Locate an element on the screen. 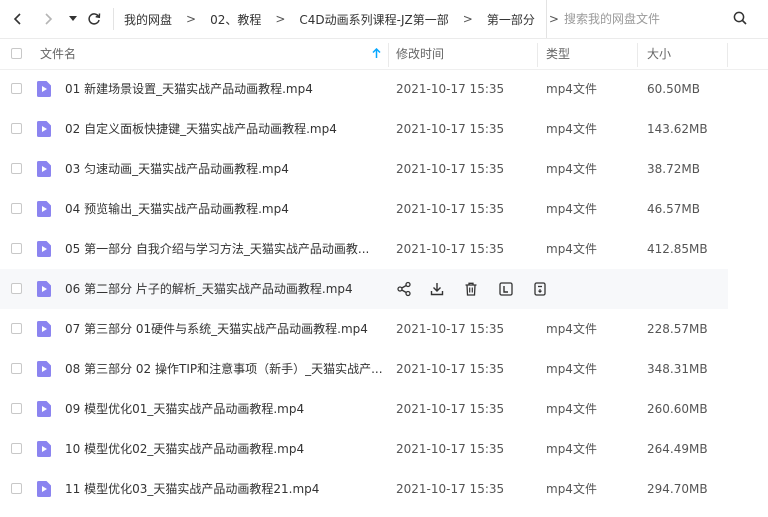  file-name: 07 第三部分 01硬件与系统_天猫实战产品动画教程.mp4 is located at coordinates (216, 329).